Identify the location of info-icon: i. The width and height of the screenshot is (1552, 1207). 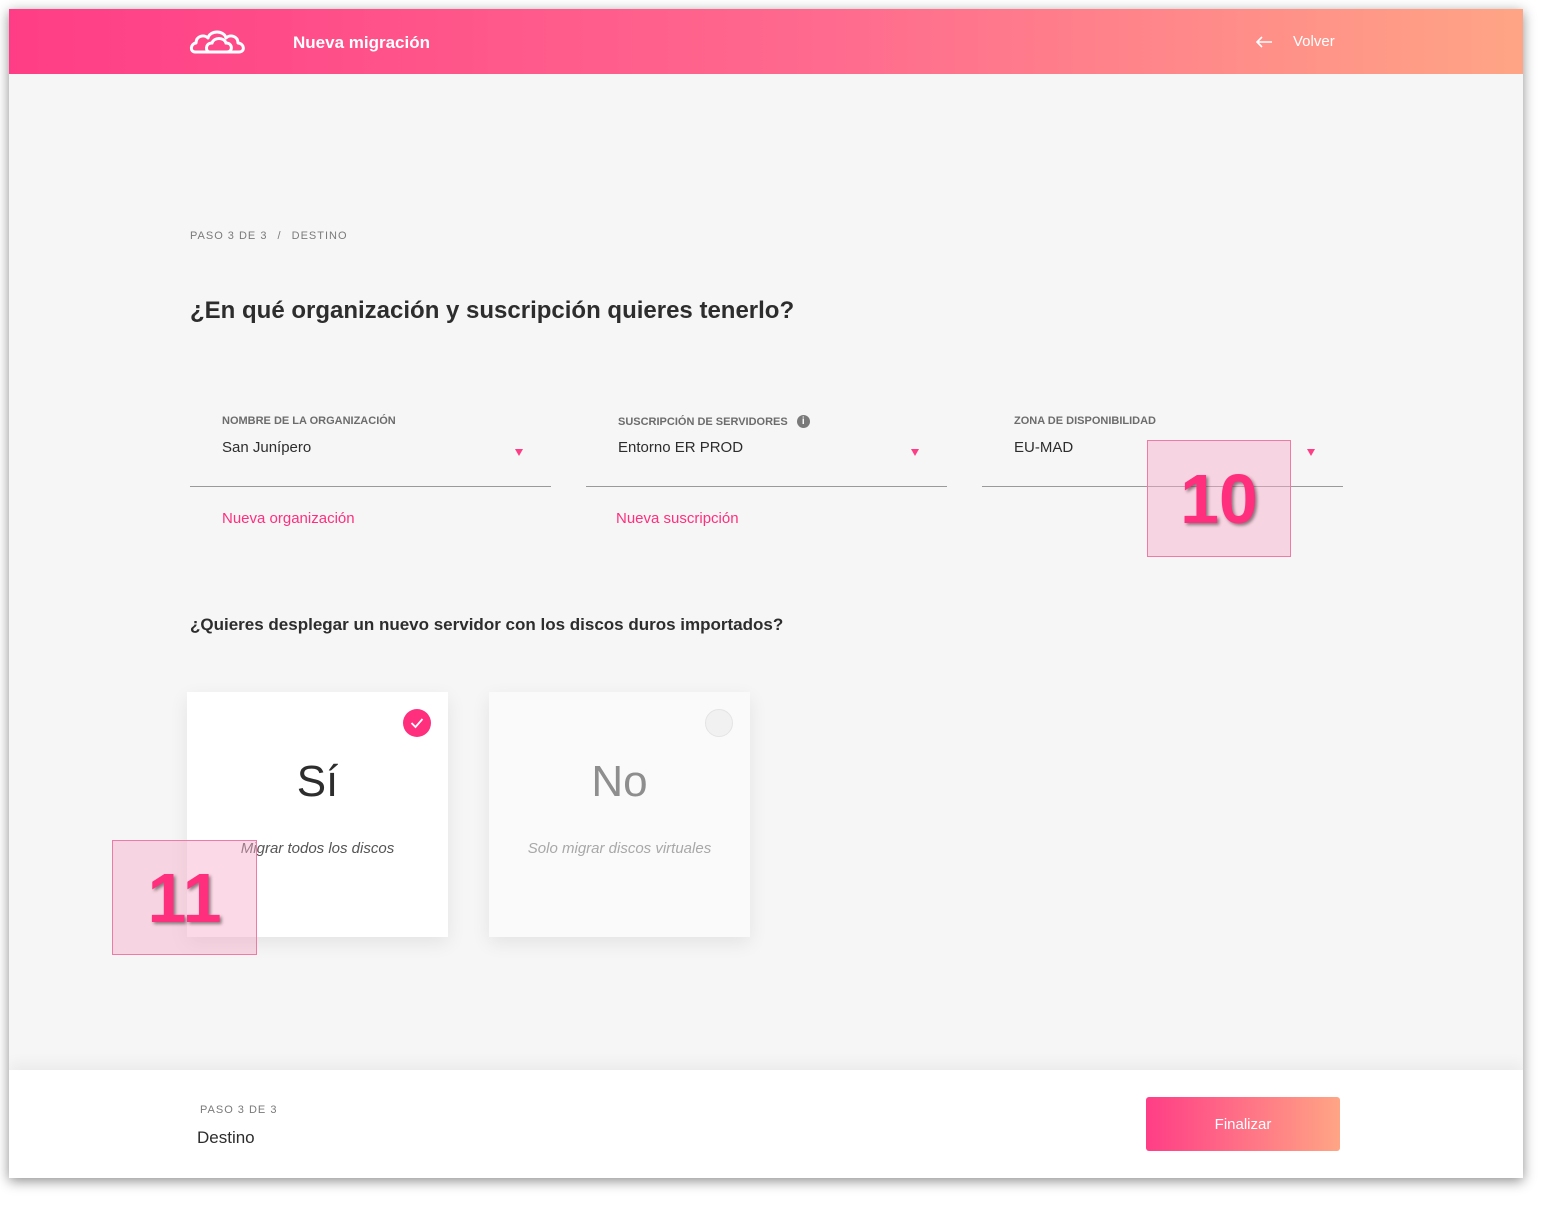
(803, 421).